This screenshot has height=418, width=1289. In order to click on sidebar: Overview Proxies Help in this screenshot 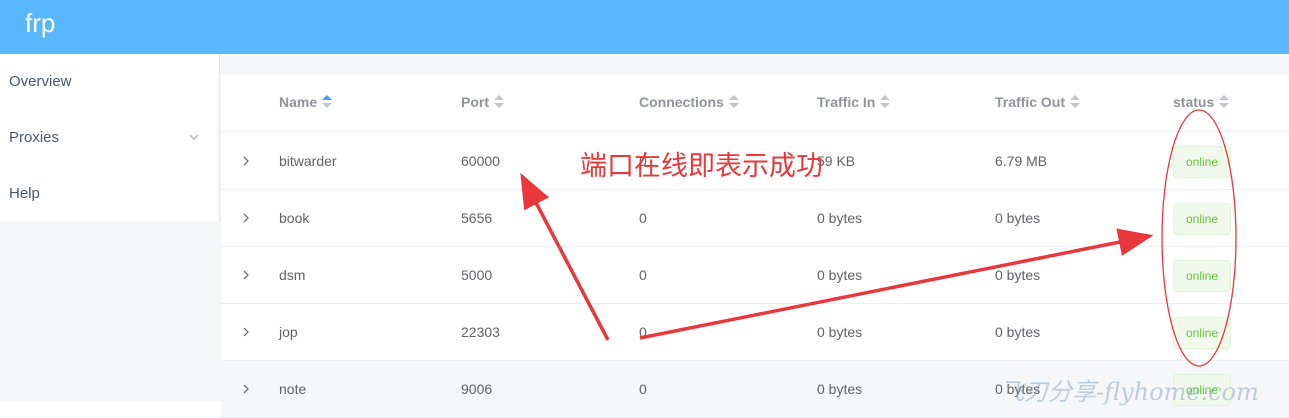, I will do `click(110, 227)`.